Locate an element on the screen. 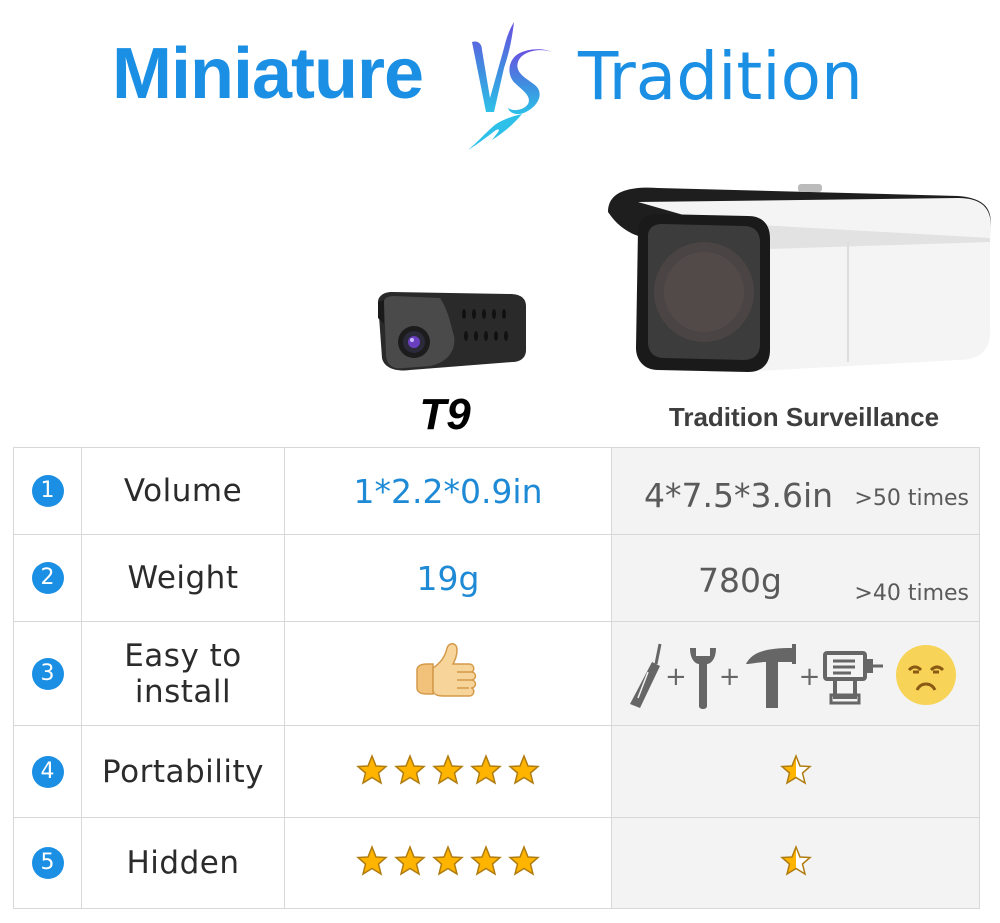 The image size is (1000, 923). sad-face-icon is located at coordinates (926, 675).